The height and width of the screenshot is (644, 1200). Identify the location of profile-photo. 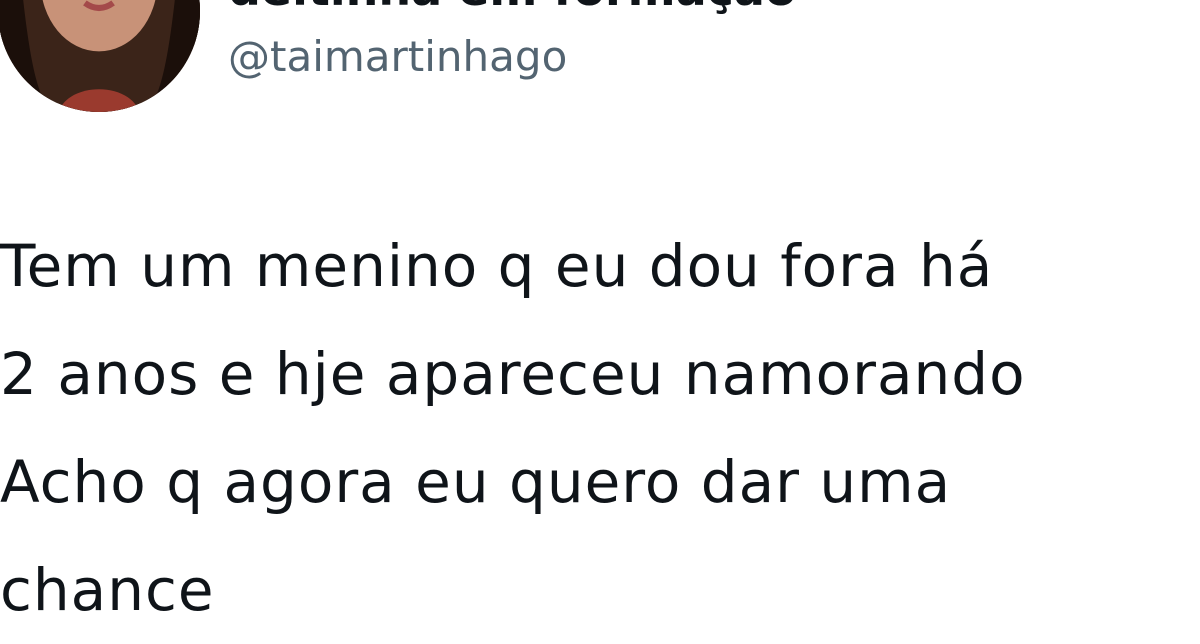
(100, 56).